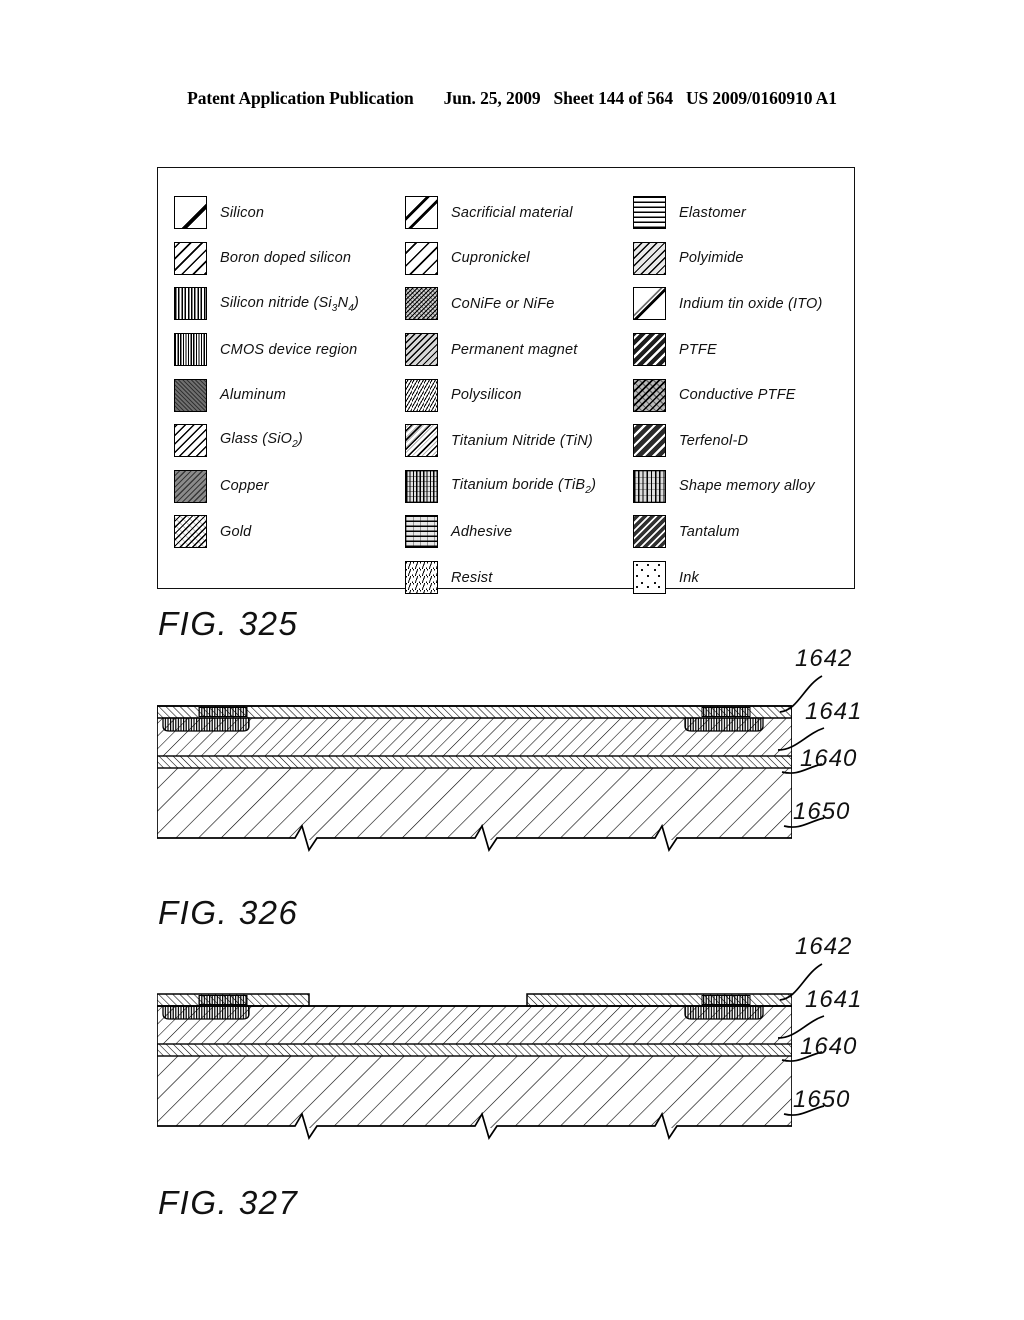 This screenshot has height=1320, width=1024. What do you see at coordinates (714, 440) in the screenshot?
I see `legend-item-label: Terfenol-D` at bounding box center [714, 440].